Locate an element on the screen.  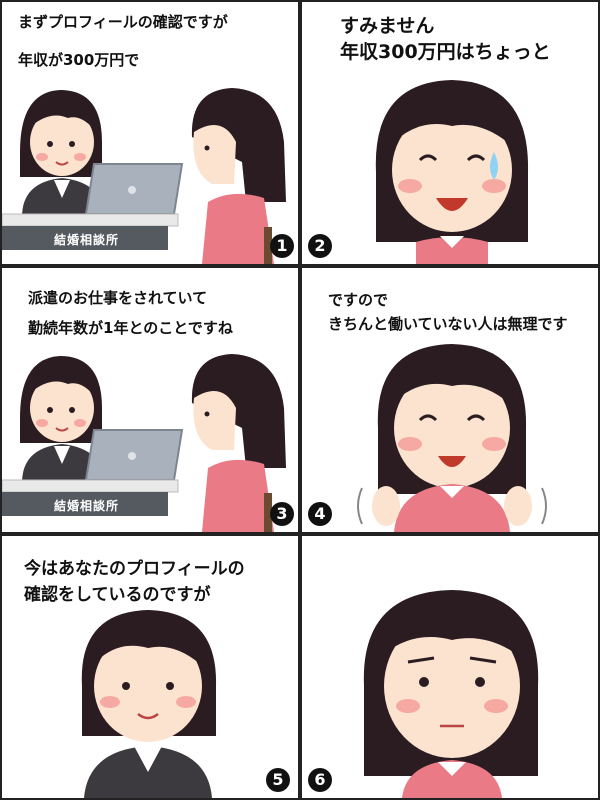
panel-1-illustration is located at coordinates (144, 176).